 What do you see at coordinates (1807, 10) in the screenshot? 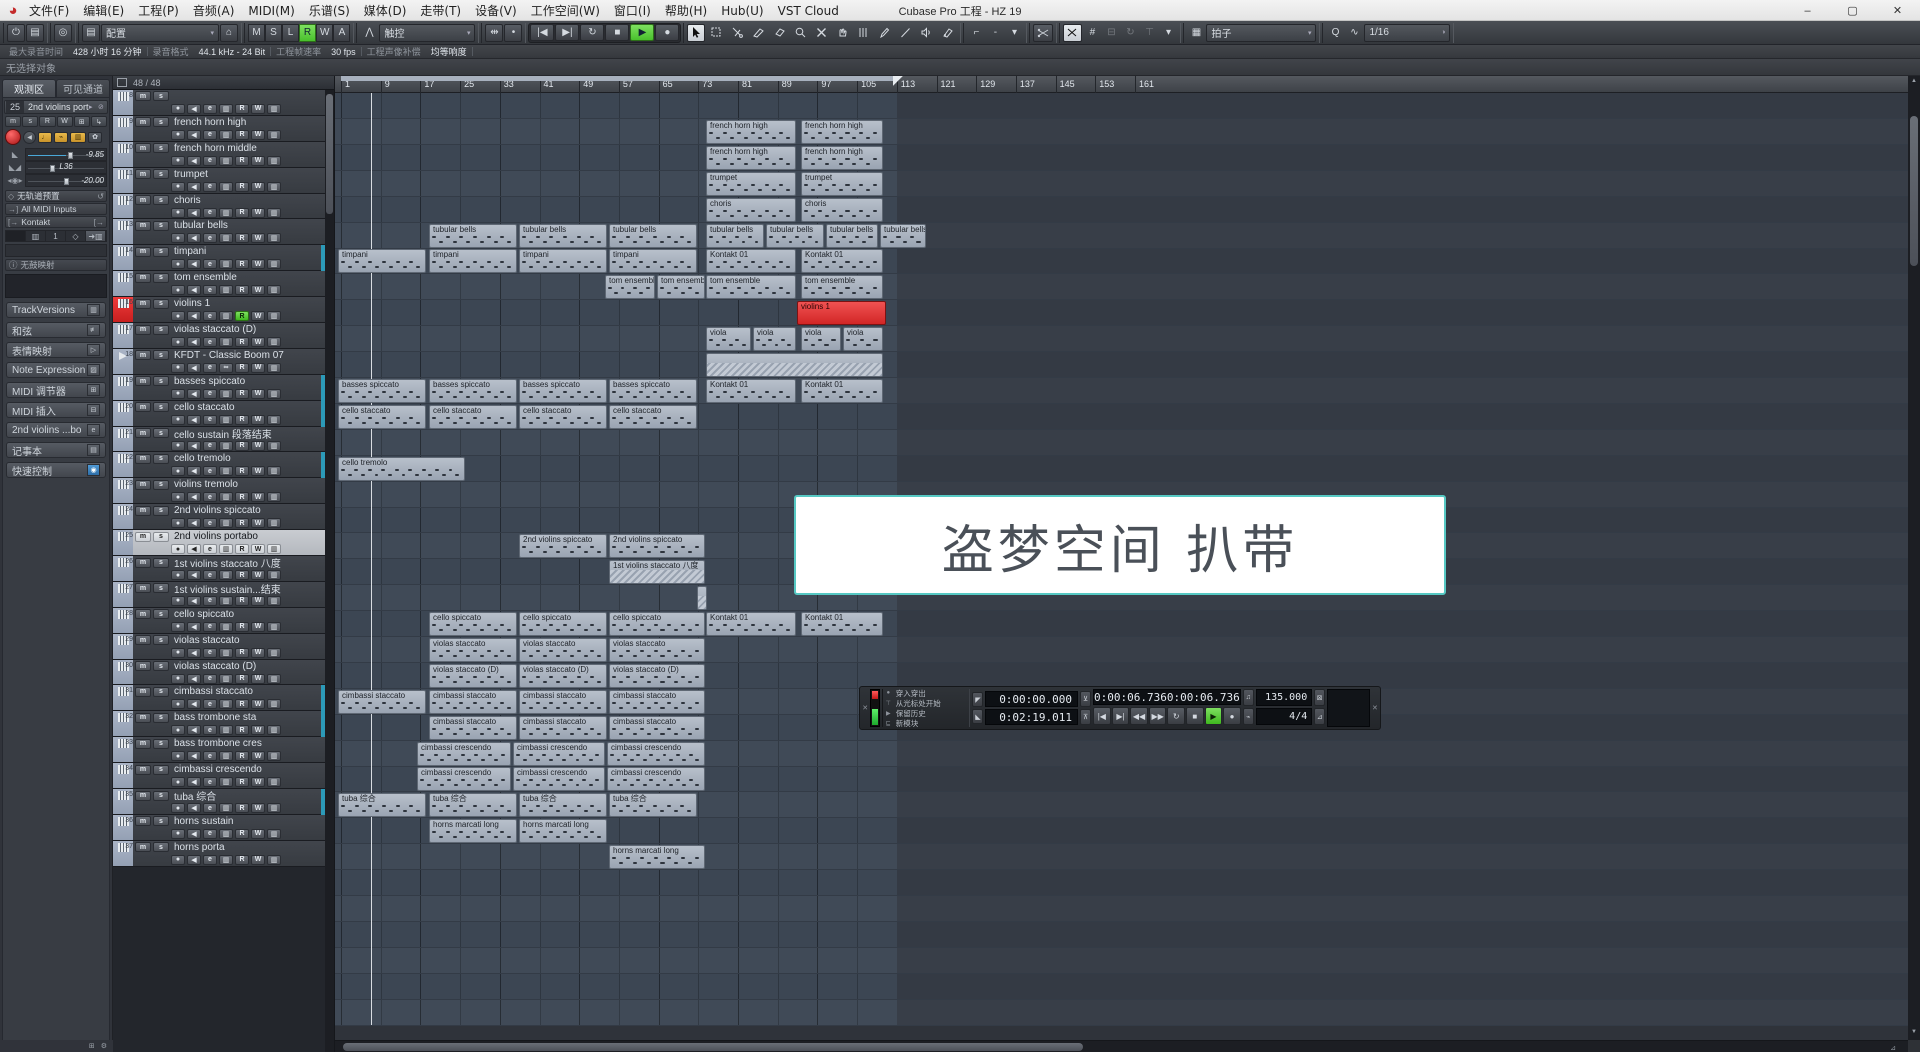
I see `minimize-button: –` at bounding box center [1807, 10].